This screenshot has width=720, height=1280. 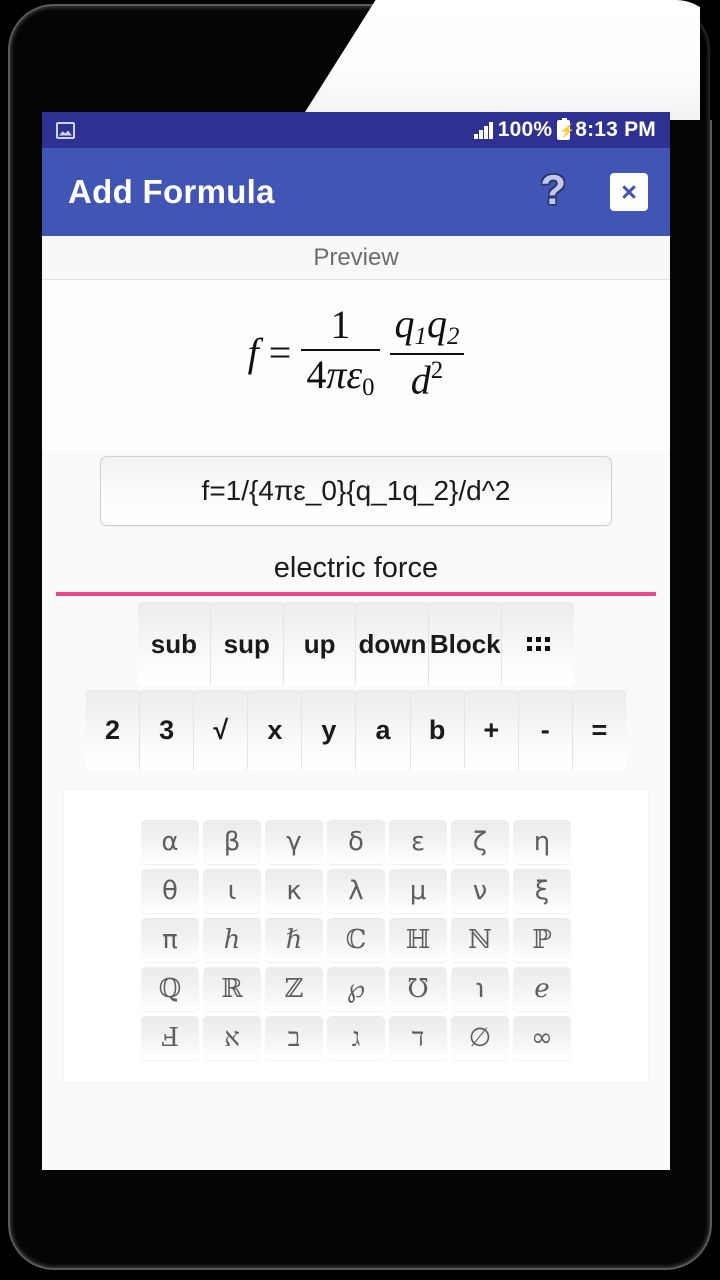 What do you see at coordinates (253, 352) in the screenshot?
I see `formula-lhs: f` at bounding box center [253, 352].